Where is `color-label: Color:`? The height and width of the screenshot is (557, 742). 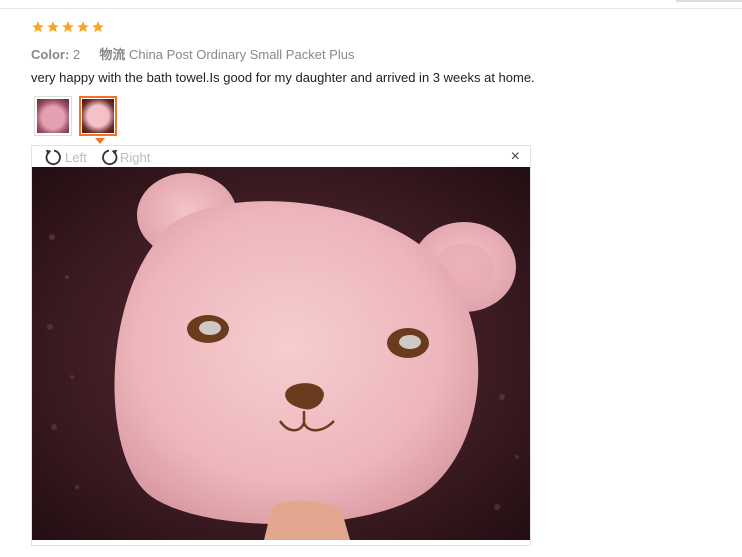 color-label: Color: is located at coordinates (50, 54).